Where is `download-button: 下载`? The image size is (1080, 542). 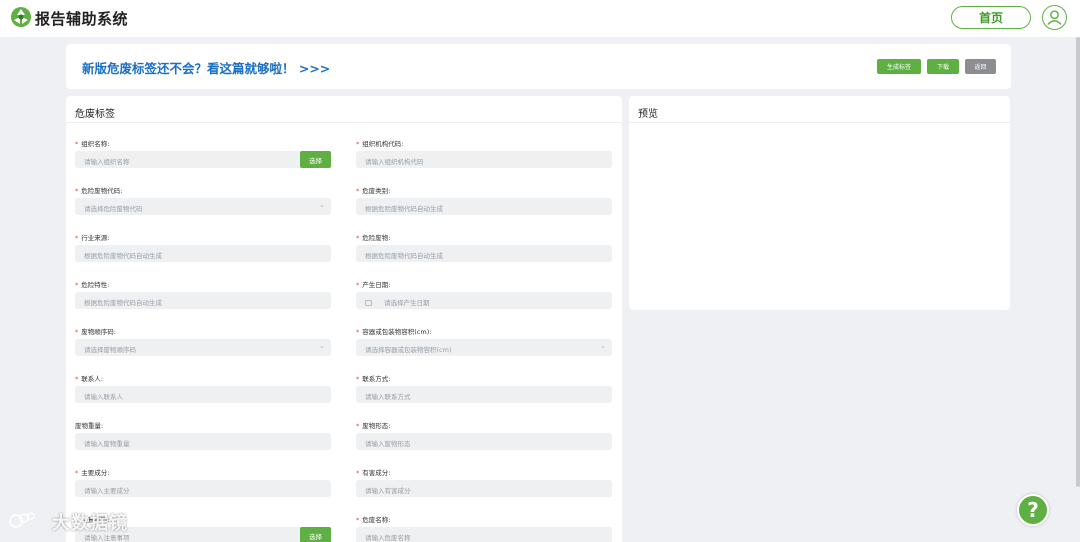
download-button: 下载 is located at coordinates (943, 66).